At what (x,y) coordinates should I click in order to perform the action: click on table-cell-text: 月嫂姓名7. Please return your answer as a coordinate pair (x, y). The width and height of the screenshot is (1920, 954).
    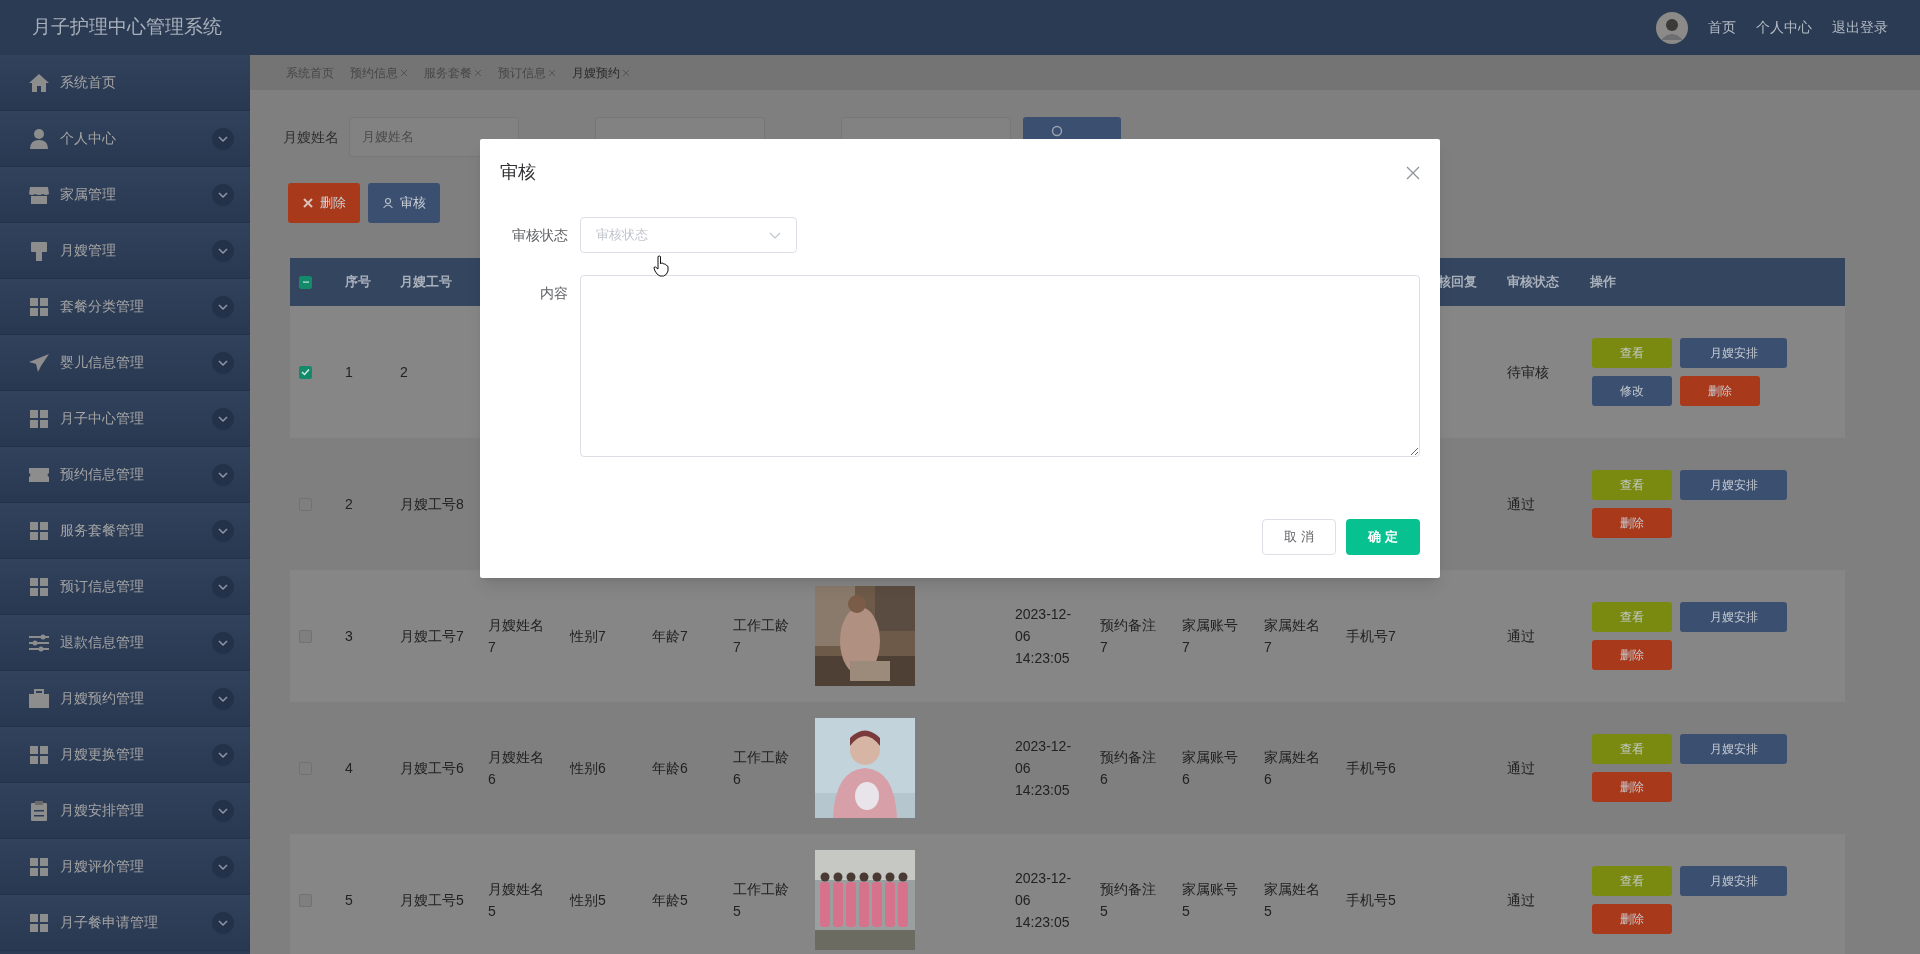
    Looking at the image, I should click on (516, 636).